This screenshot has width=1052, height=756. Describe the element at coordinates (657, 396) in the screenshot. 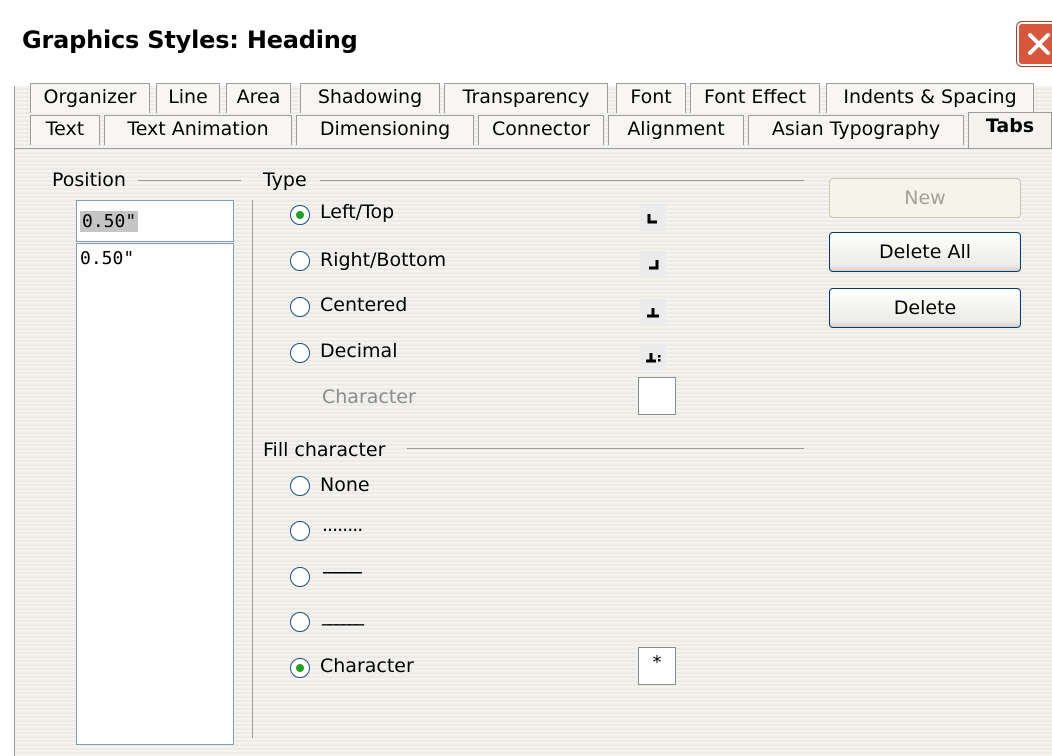

I see `type-character-input` at that location.